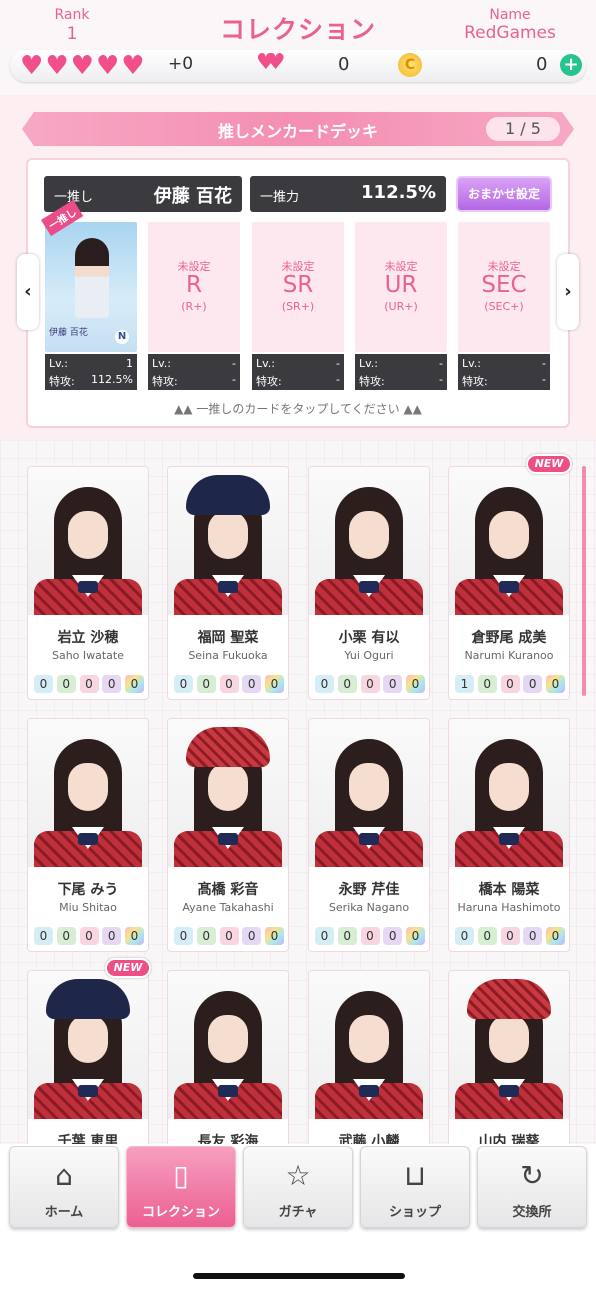 Image resolution: width=596 pixels, height=1290 pixels. What do you see at coordinates (112, 379) in the screenshot?
I see `atk-value: 112.5%` at bounding box center [112, 379].